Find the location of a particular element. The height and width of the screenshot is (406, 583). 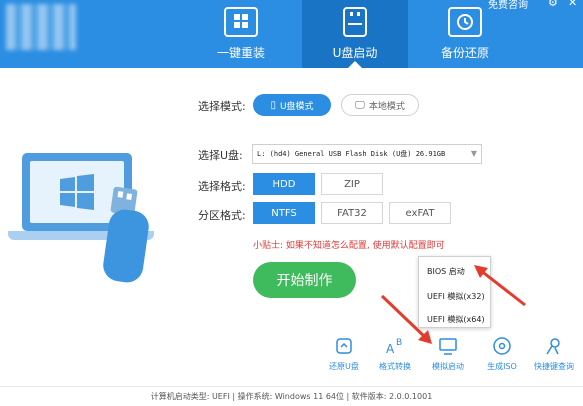

tip-text: 小贴士: 如果不知道怎么配置, 使用默认配置即可 is located at coordinates (349, 246).